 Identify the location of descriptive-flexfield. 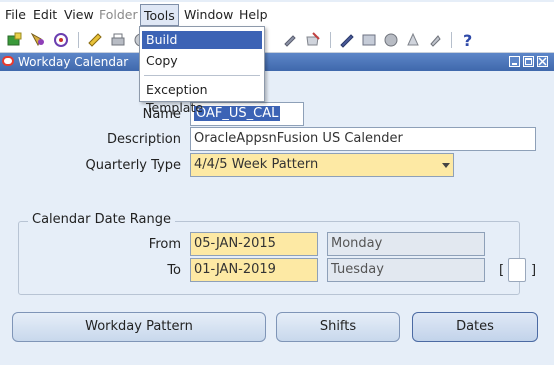
(517, 270).